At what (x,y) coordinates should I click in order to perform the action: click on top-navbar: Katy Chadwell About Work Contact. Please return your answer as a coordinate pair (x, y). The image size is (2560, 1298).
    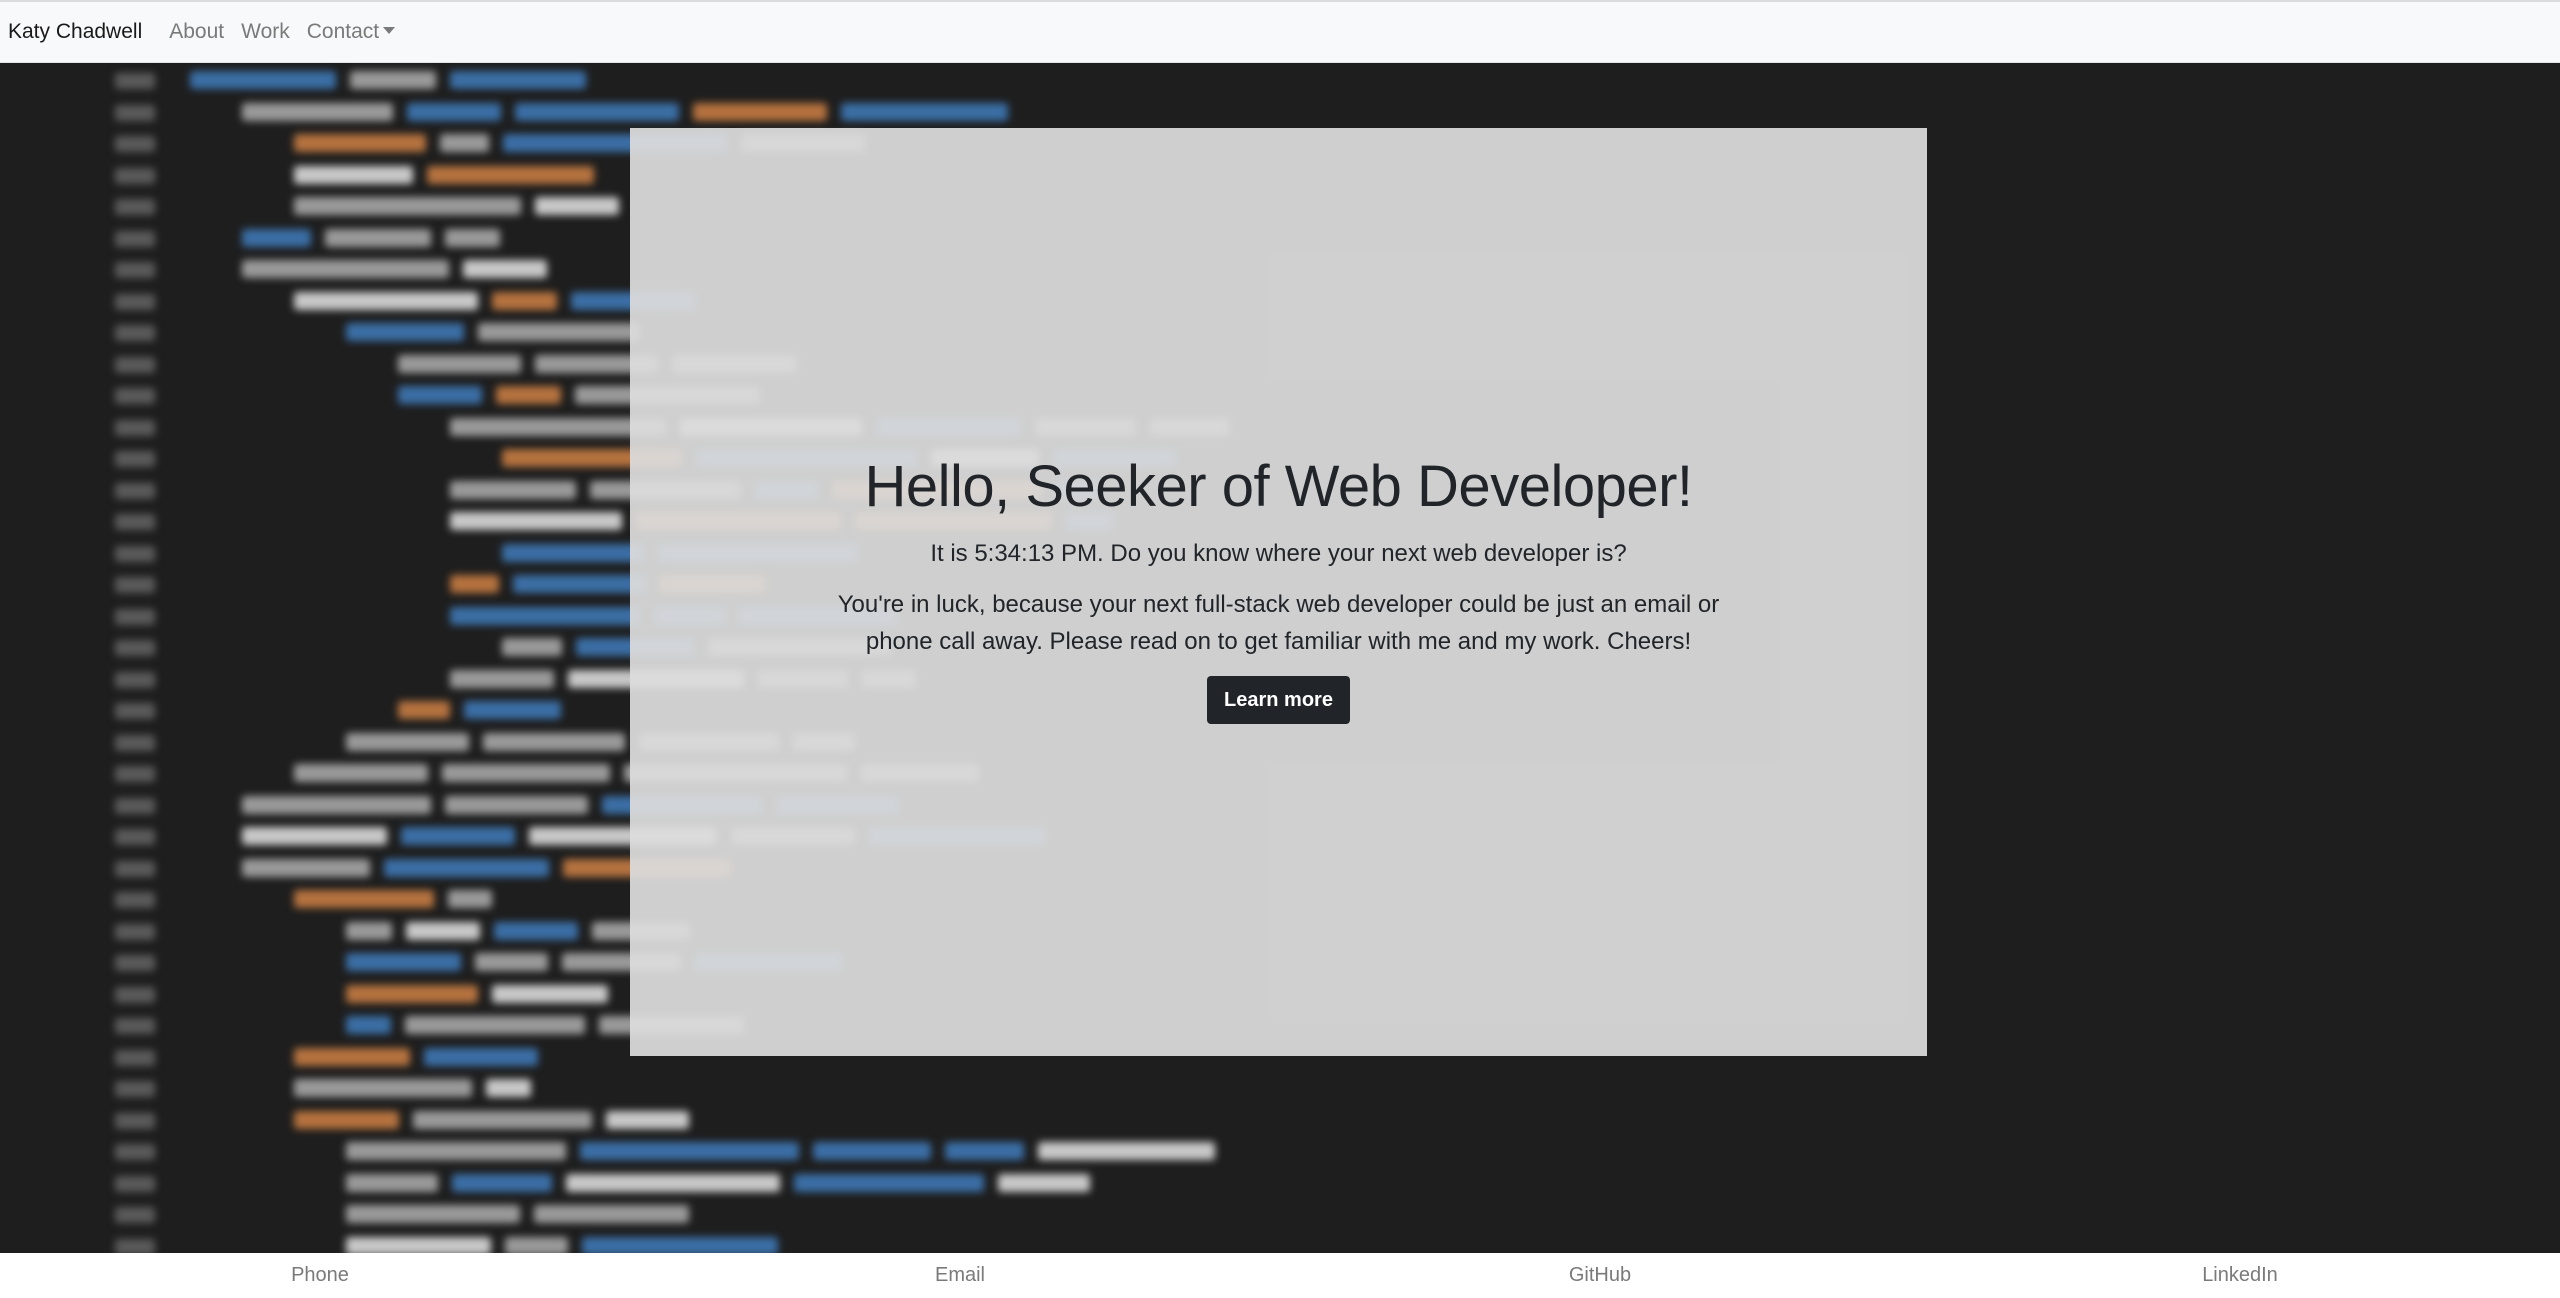
    Looking at the image, I should click on (1280, 31).